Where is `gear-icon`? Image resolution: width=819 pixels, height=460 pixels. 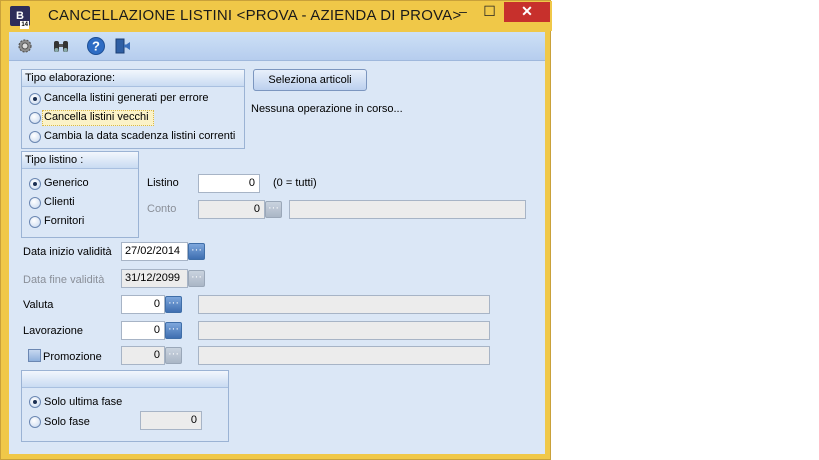 gear-icon is located at coordinates (25, 46).